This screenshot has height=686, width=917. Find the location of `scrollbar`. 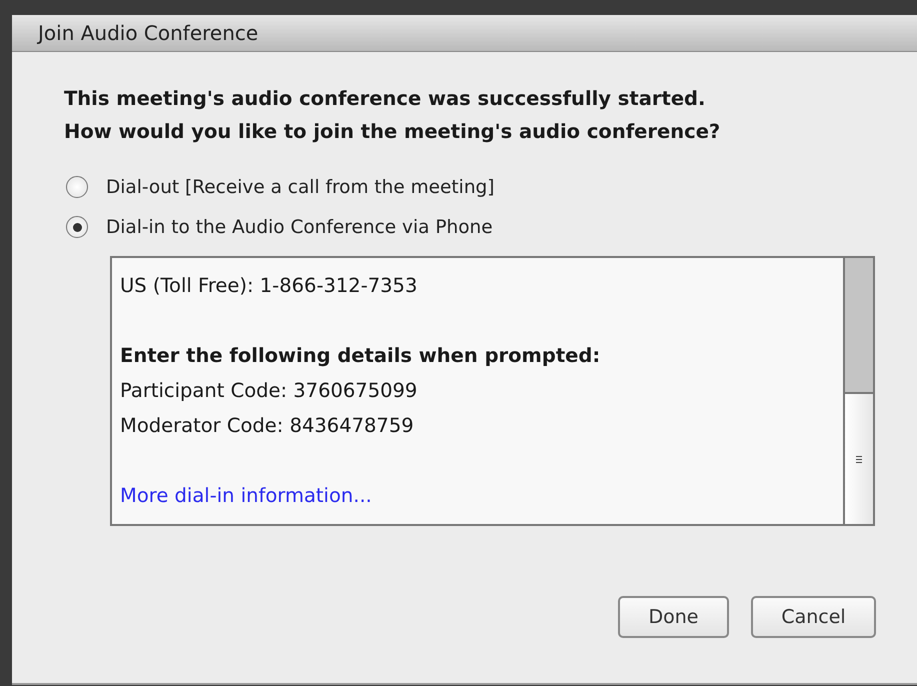

scrollbar is located at coordinates (858, 391).